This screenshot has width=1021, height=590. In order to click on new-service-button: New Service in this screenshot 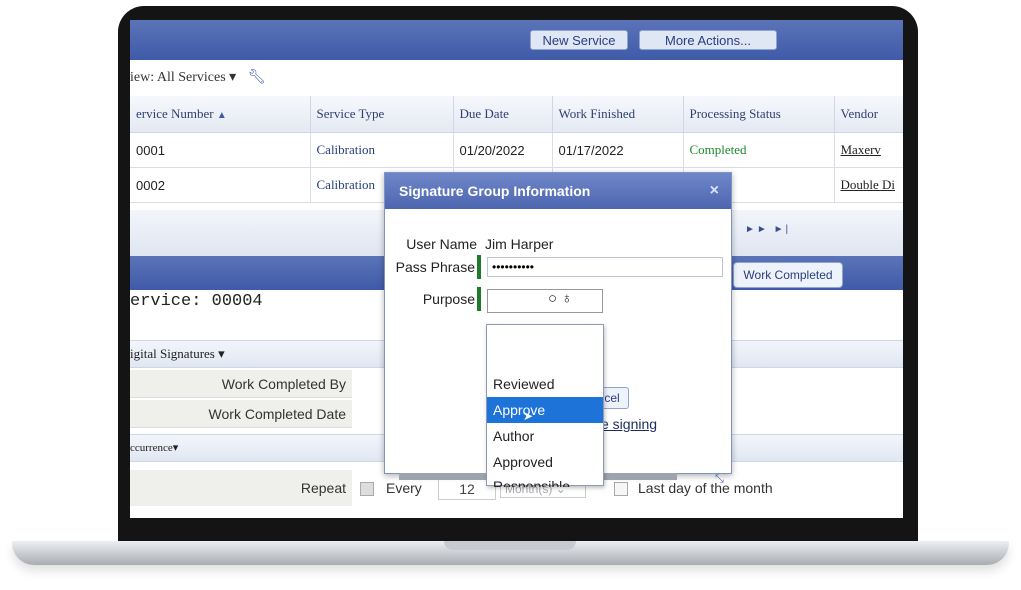, I will do `click(579, 40)`.